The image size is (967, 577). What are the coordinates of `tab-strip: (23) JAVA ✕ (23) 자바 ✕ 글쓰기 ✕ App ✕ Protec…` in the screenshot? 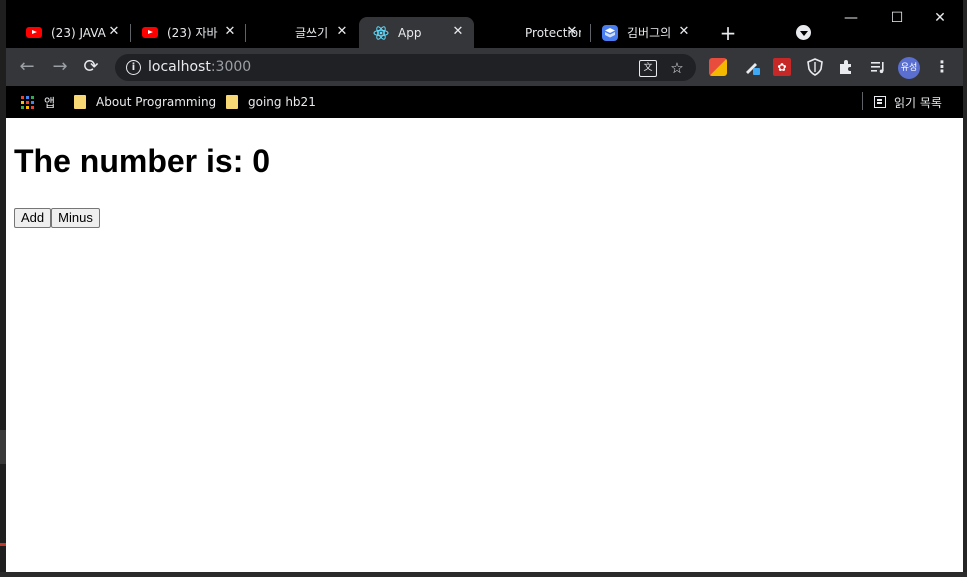 It's located at (484, 24).